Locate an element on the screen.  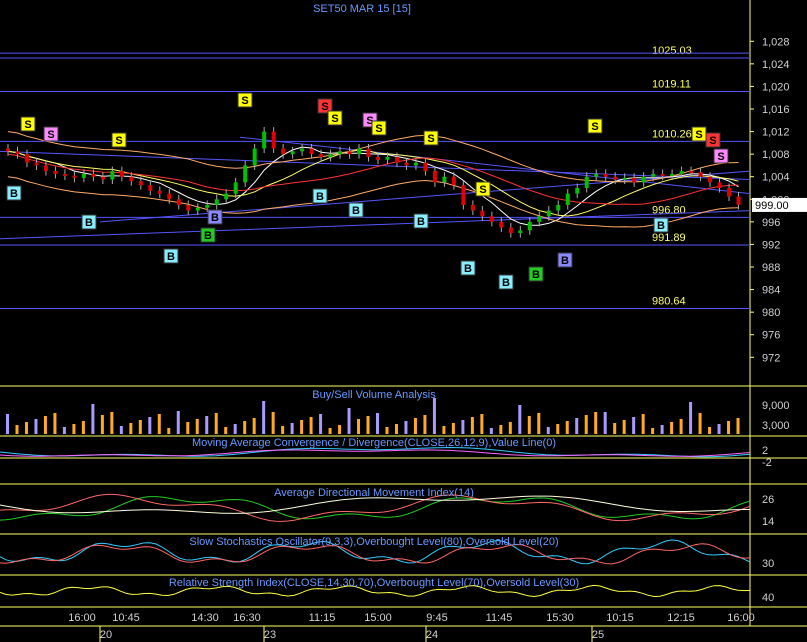
y-tick-label: 972 is located at coordinates (771, 358).